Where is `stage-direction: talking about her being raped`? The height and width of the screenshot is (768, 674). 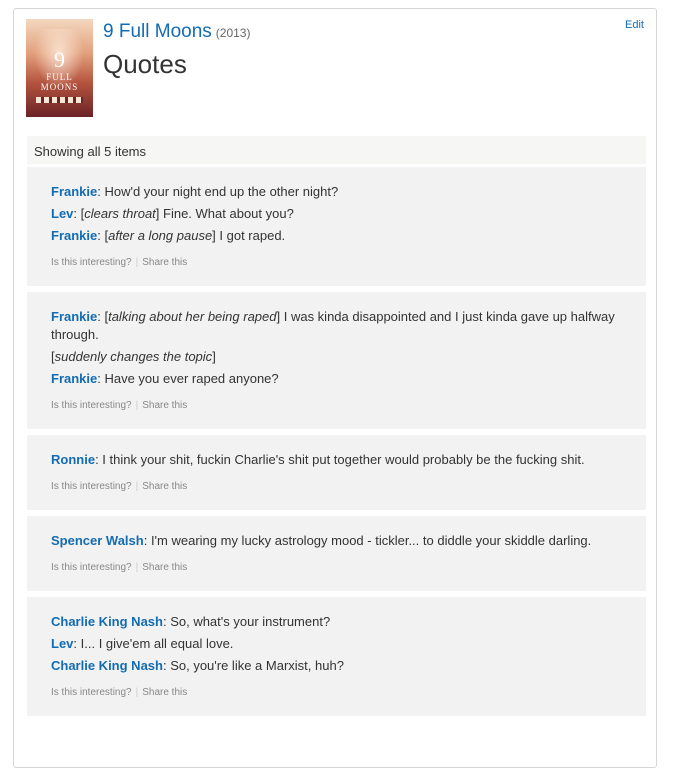
stage-direction: talking about her being raped is located at coordinates (192, 316).